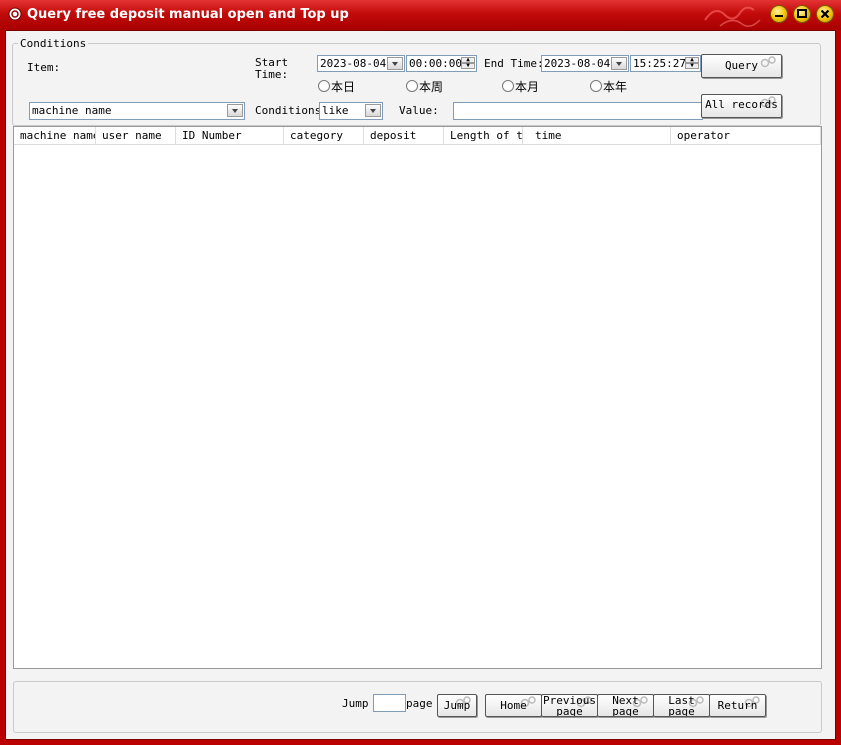  What do you see at coordinates (291, 110) in the screenshot?
I see `conditions-label: Conditions:` at bounding box center [291, 110].